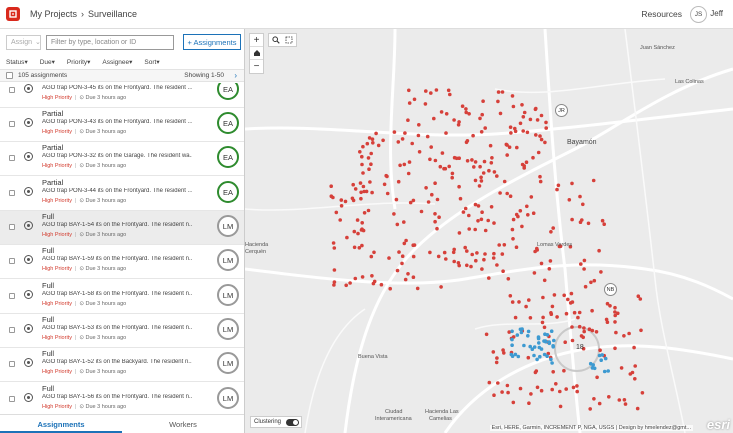 This screenshot has width=733, height=433. I want to click on breadcrumb-my-projects: My Projects, so click(53, 14).